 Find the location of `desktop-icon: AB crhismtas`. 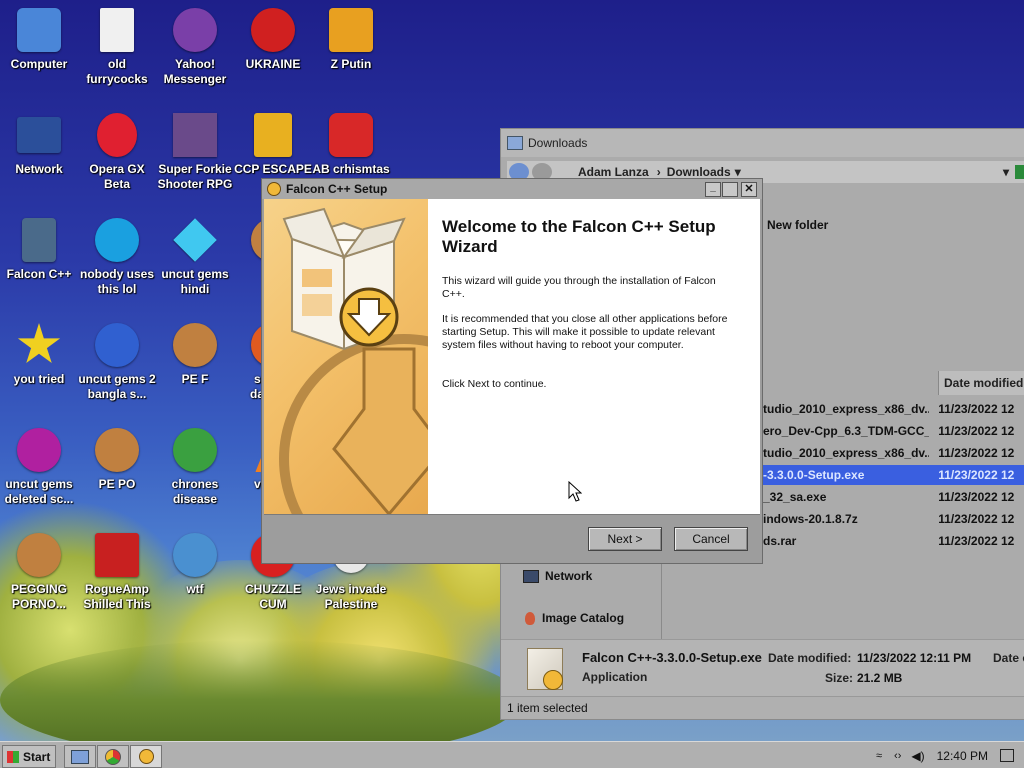

desktop-icon: AB crhismtas is located at coordinates (351, 144).